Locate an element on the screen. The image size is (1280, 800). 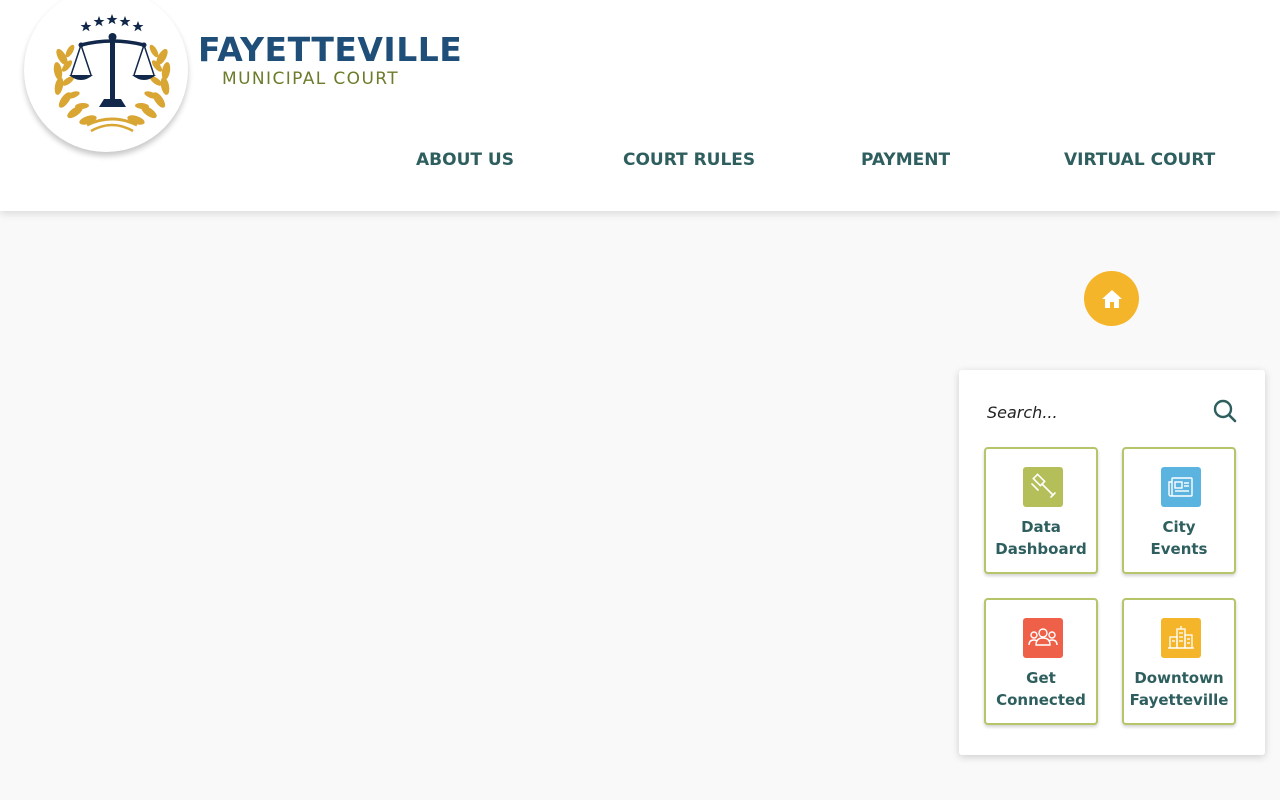
quick-links-panel: DataDashboard CityEvents is located at coordinates (1112, 562).